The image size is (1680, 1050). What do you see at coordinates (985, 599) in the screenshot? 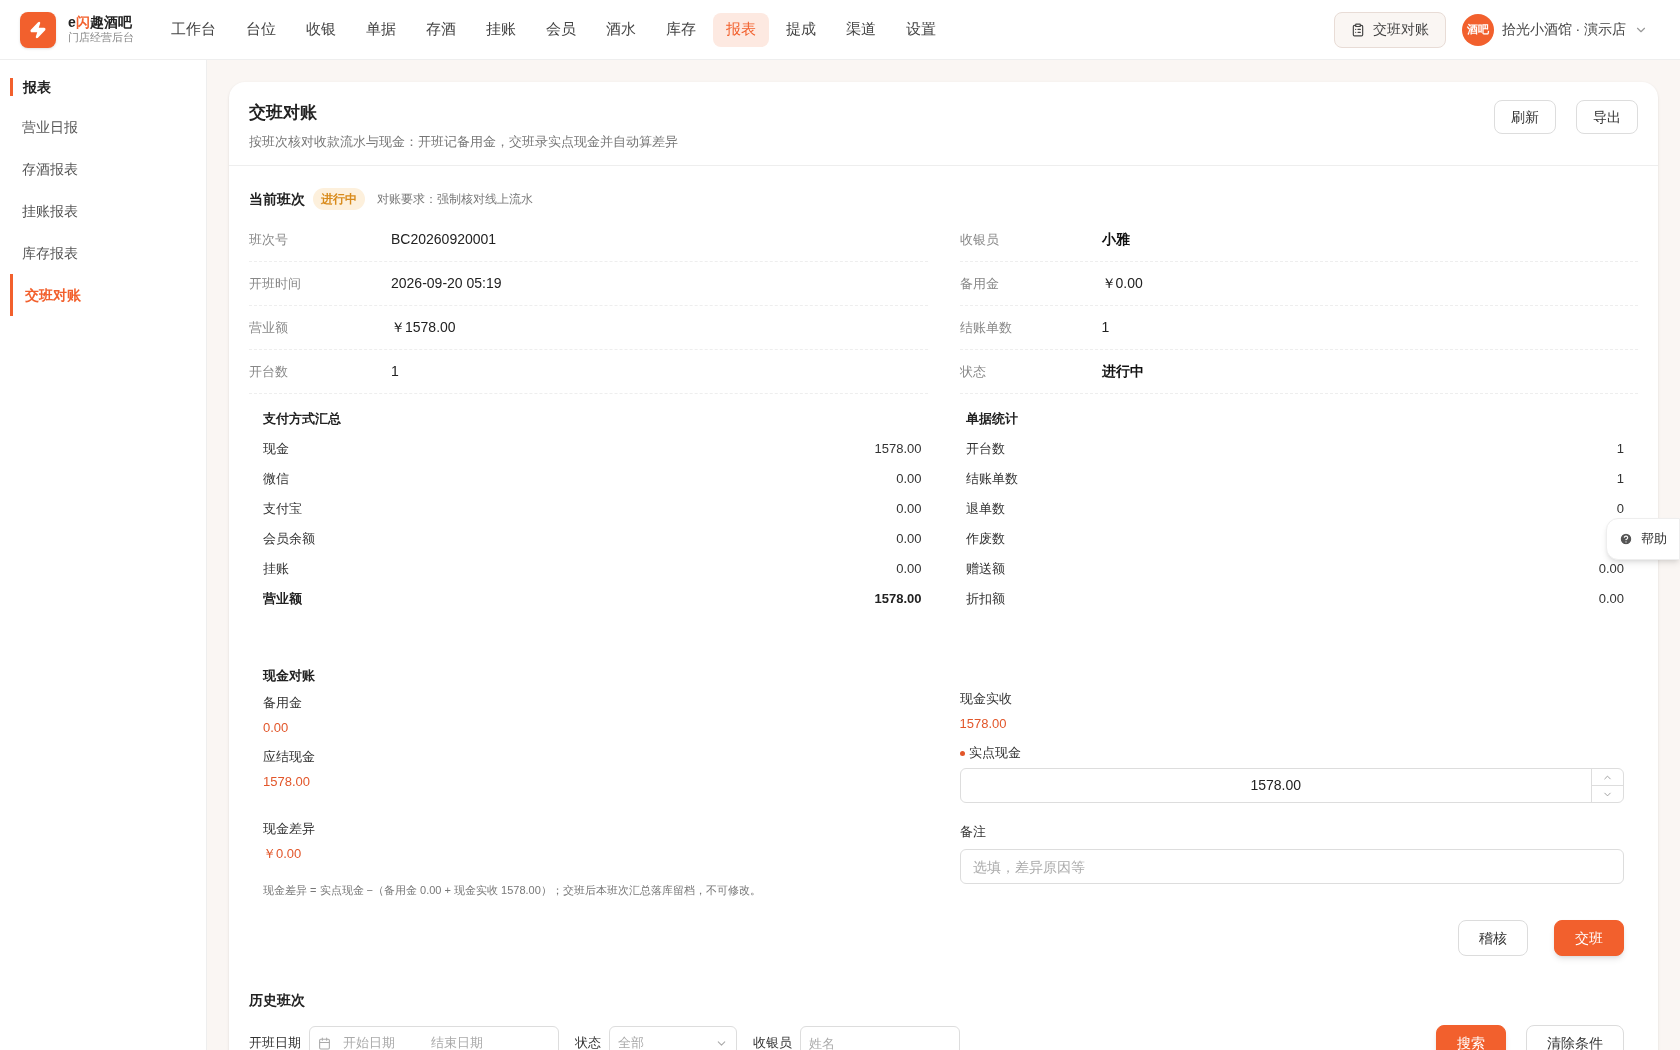
I see `stat-label: 折扣额` at bounding box center [985, 599].